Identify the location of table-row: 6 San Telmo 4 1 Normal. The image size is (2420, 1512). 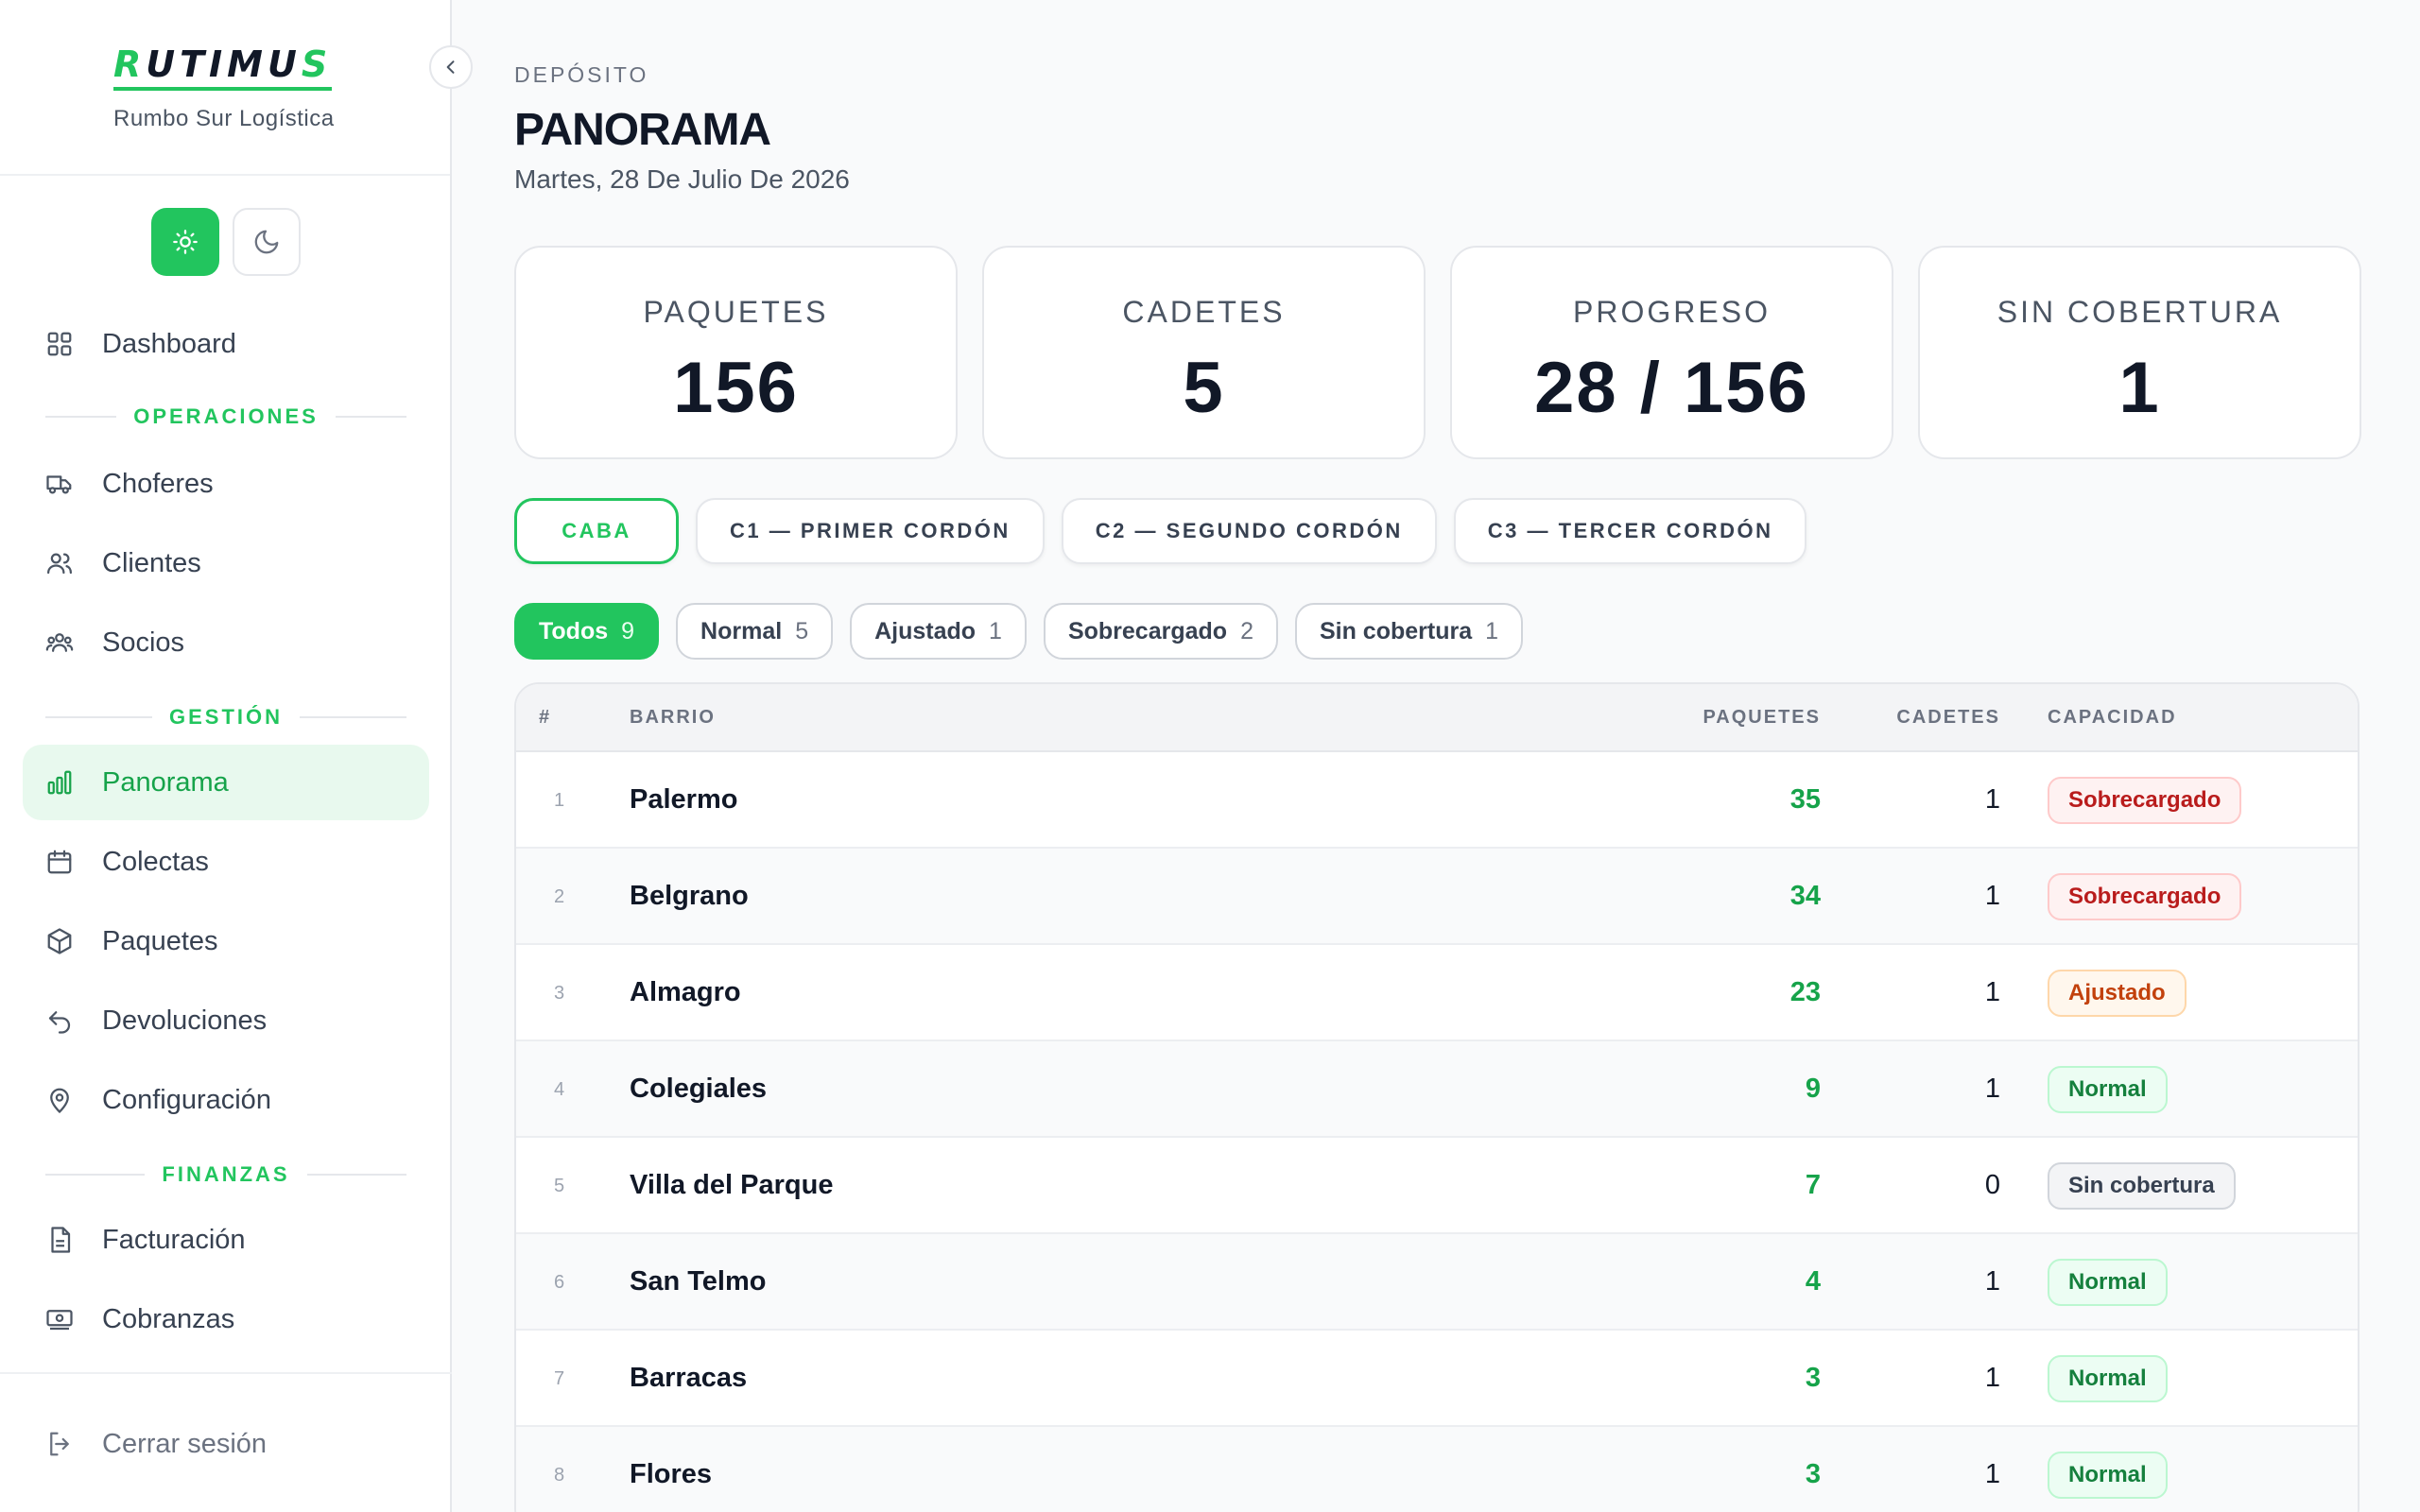
(1437, 1282).